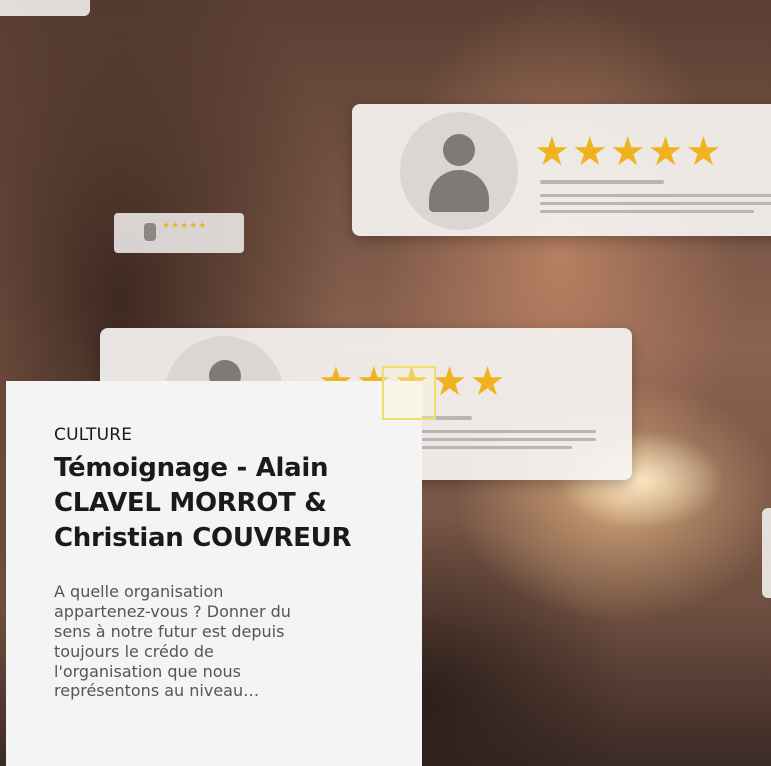 This screenshot has width=771, height=766. I want to click on small-review-card: ★★★★★, so click(179, 233).